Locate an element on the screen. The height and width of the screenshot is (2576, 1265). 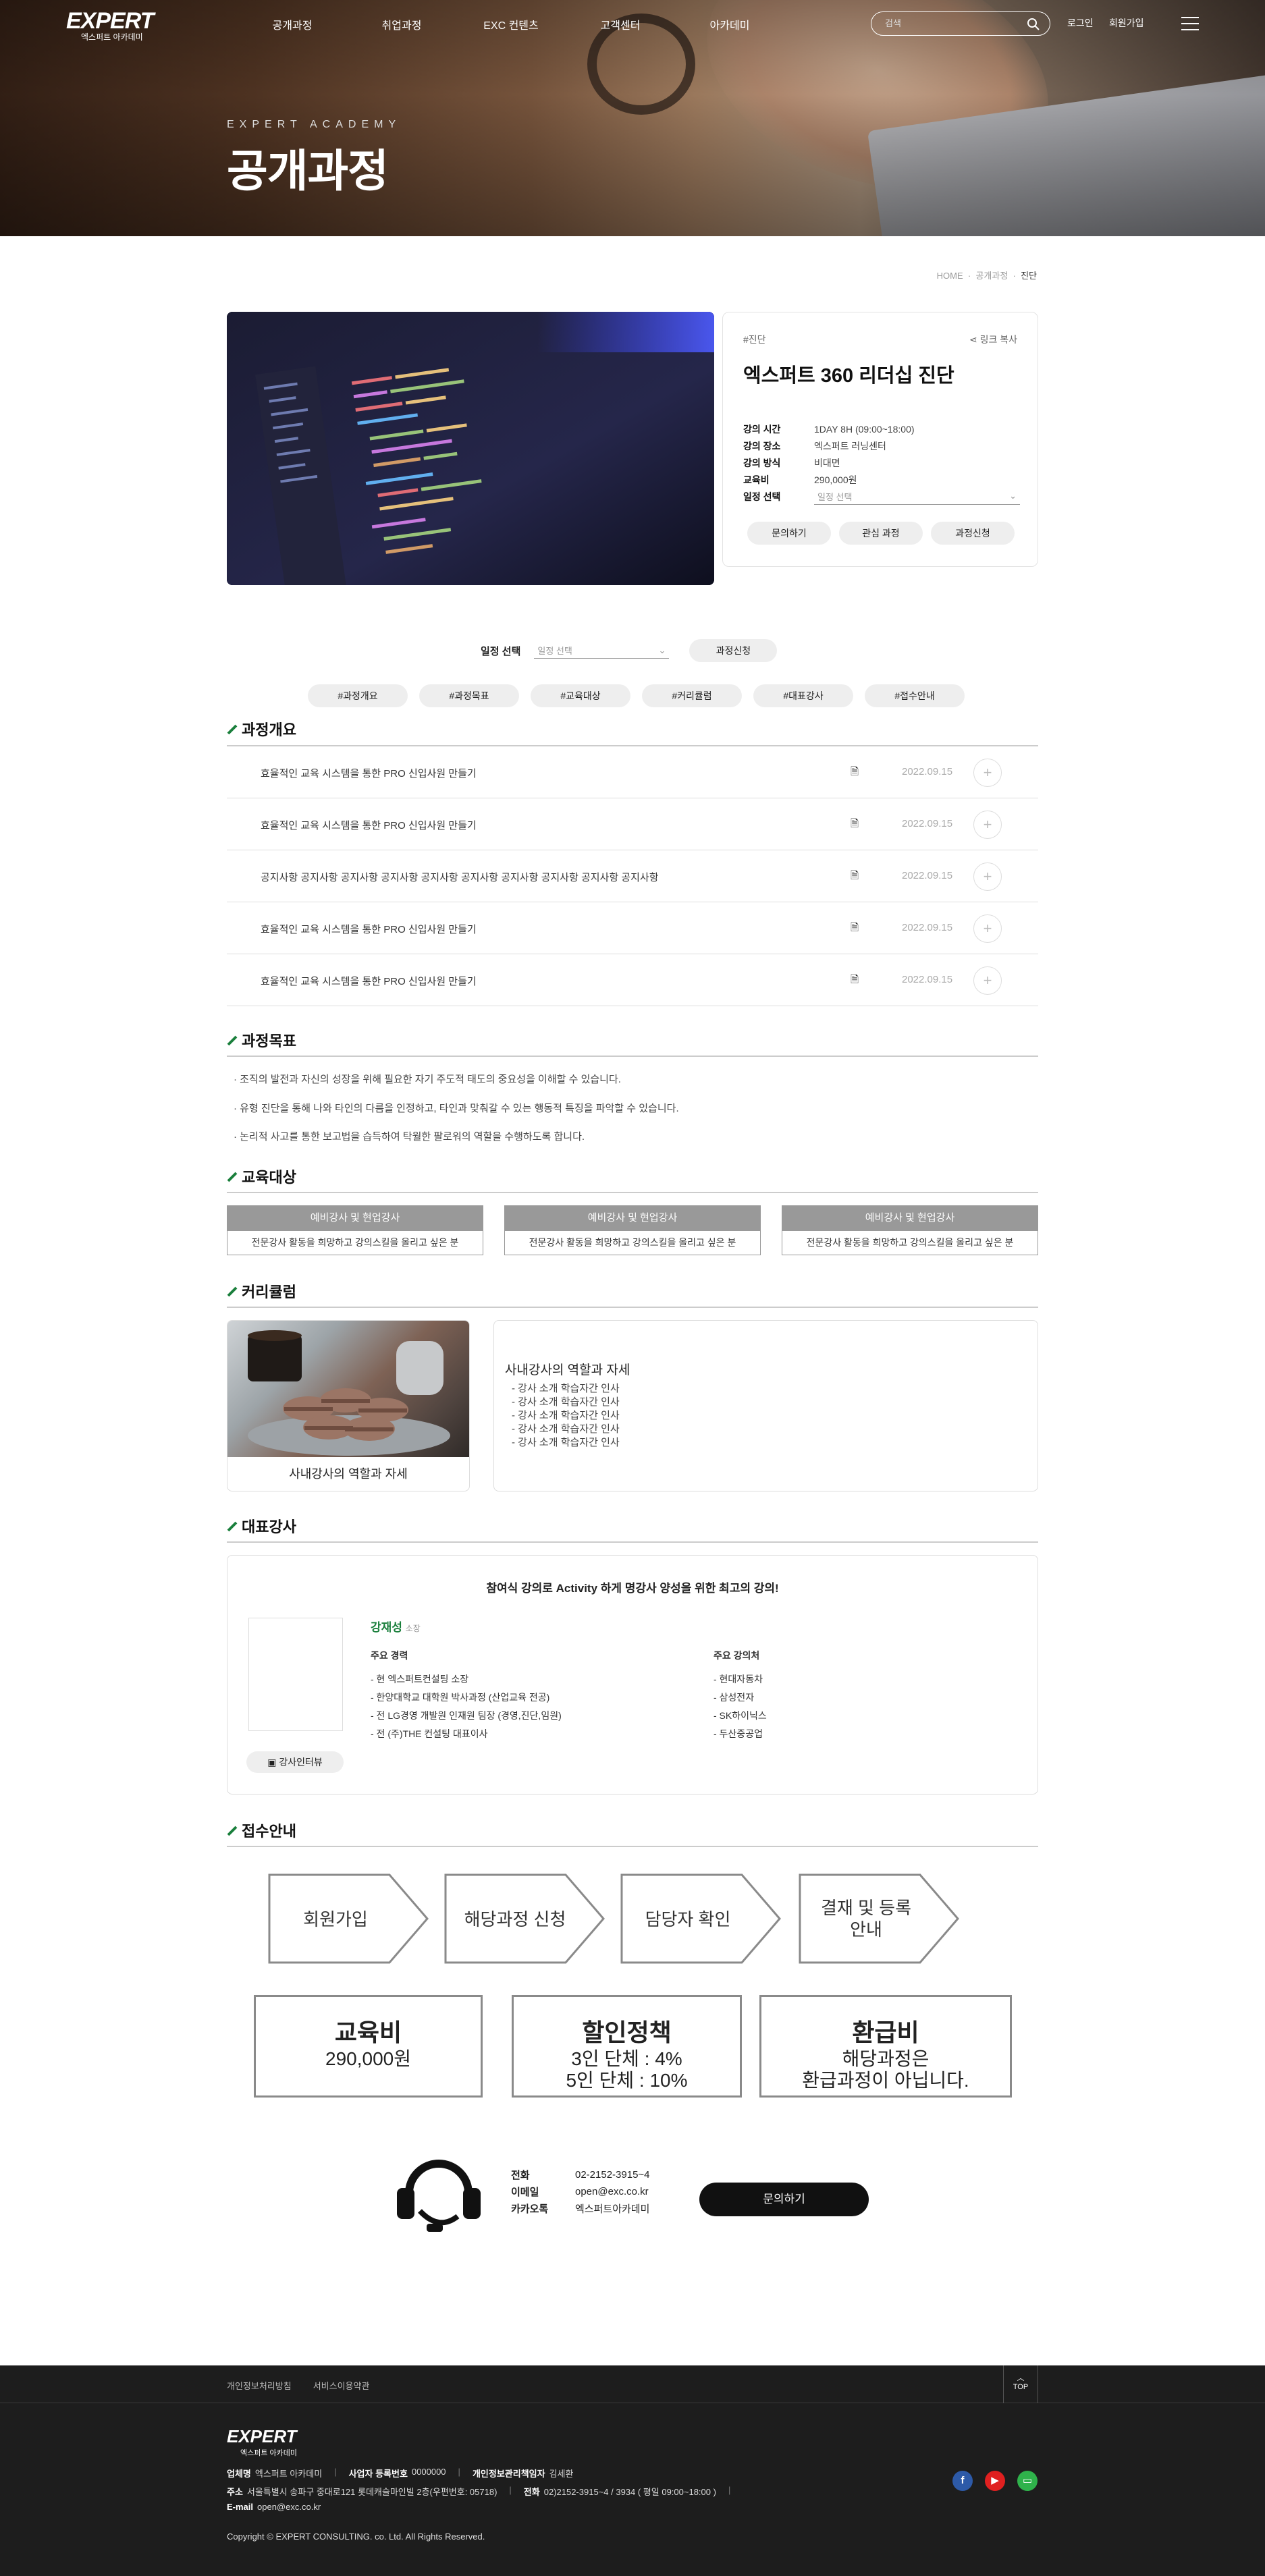
curriculum-heading: 사내강사의 역할과 자세 is located at coordinates (567, 1370).